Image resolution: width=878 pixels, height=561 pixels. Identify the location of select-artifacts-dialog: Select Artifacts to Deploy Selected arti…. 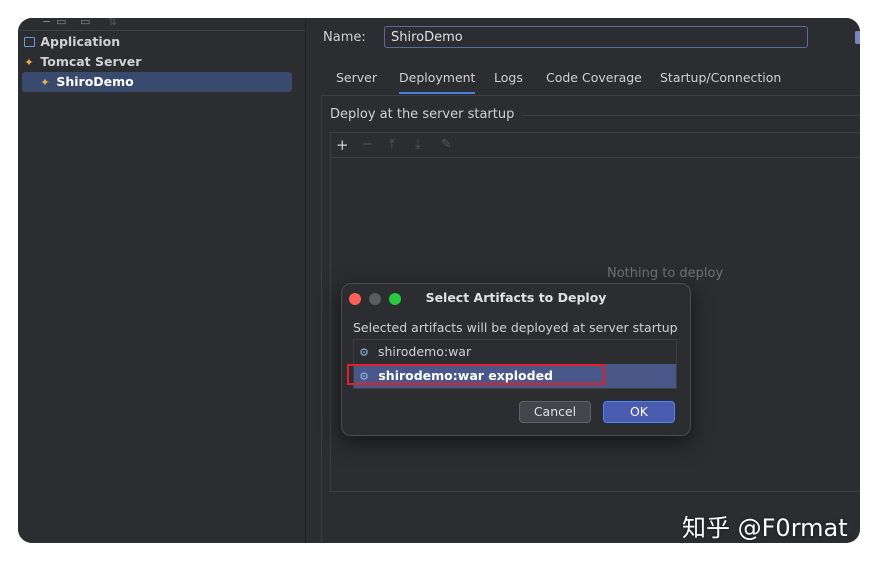
(516, 359).